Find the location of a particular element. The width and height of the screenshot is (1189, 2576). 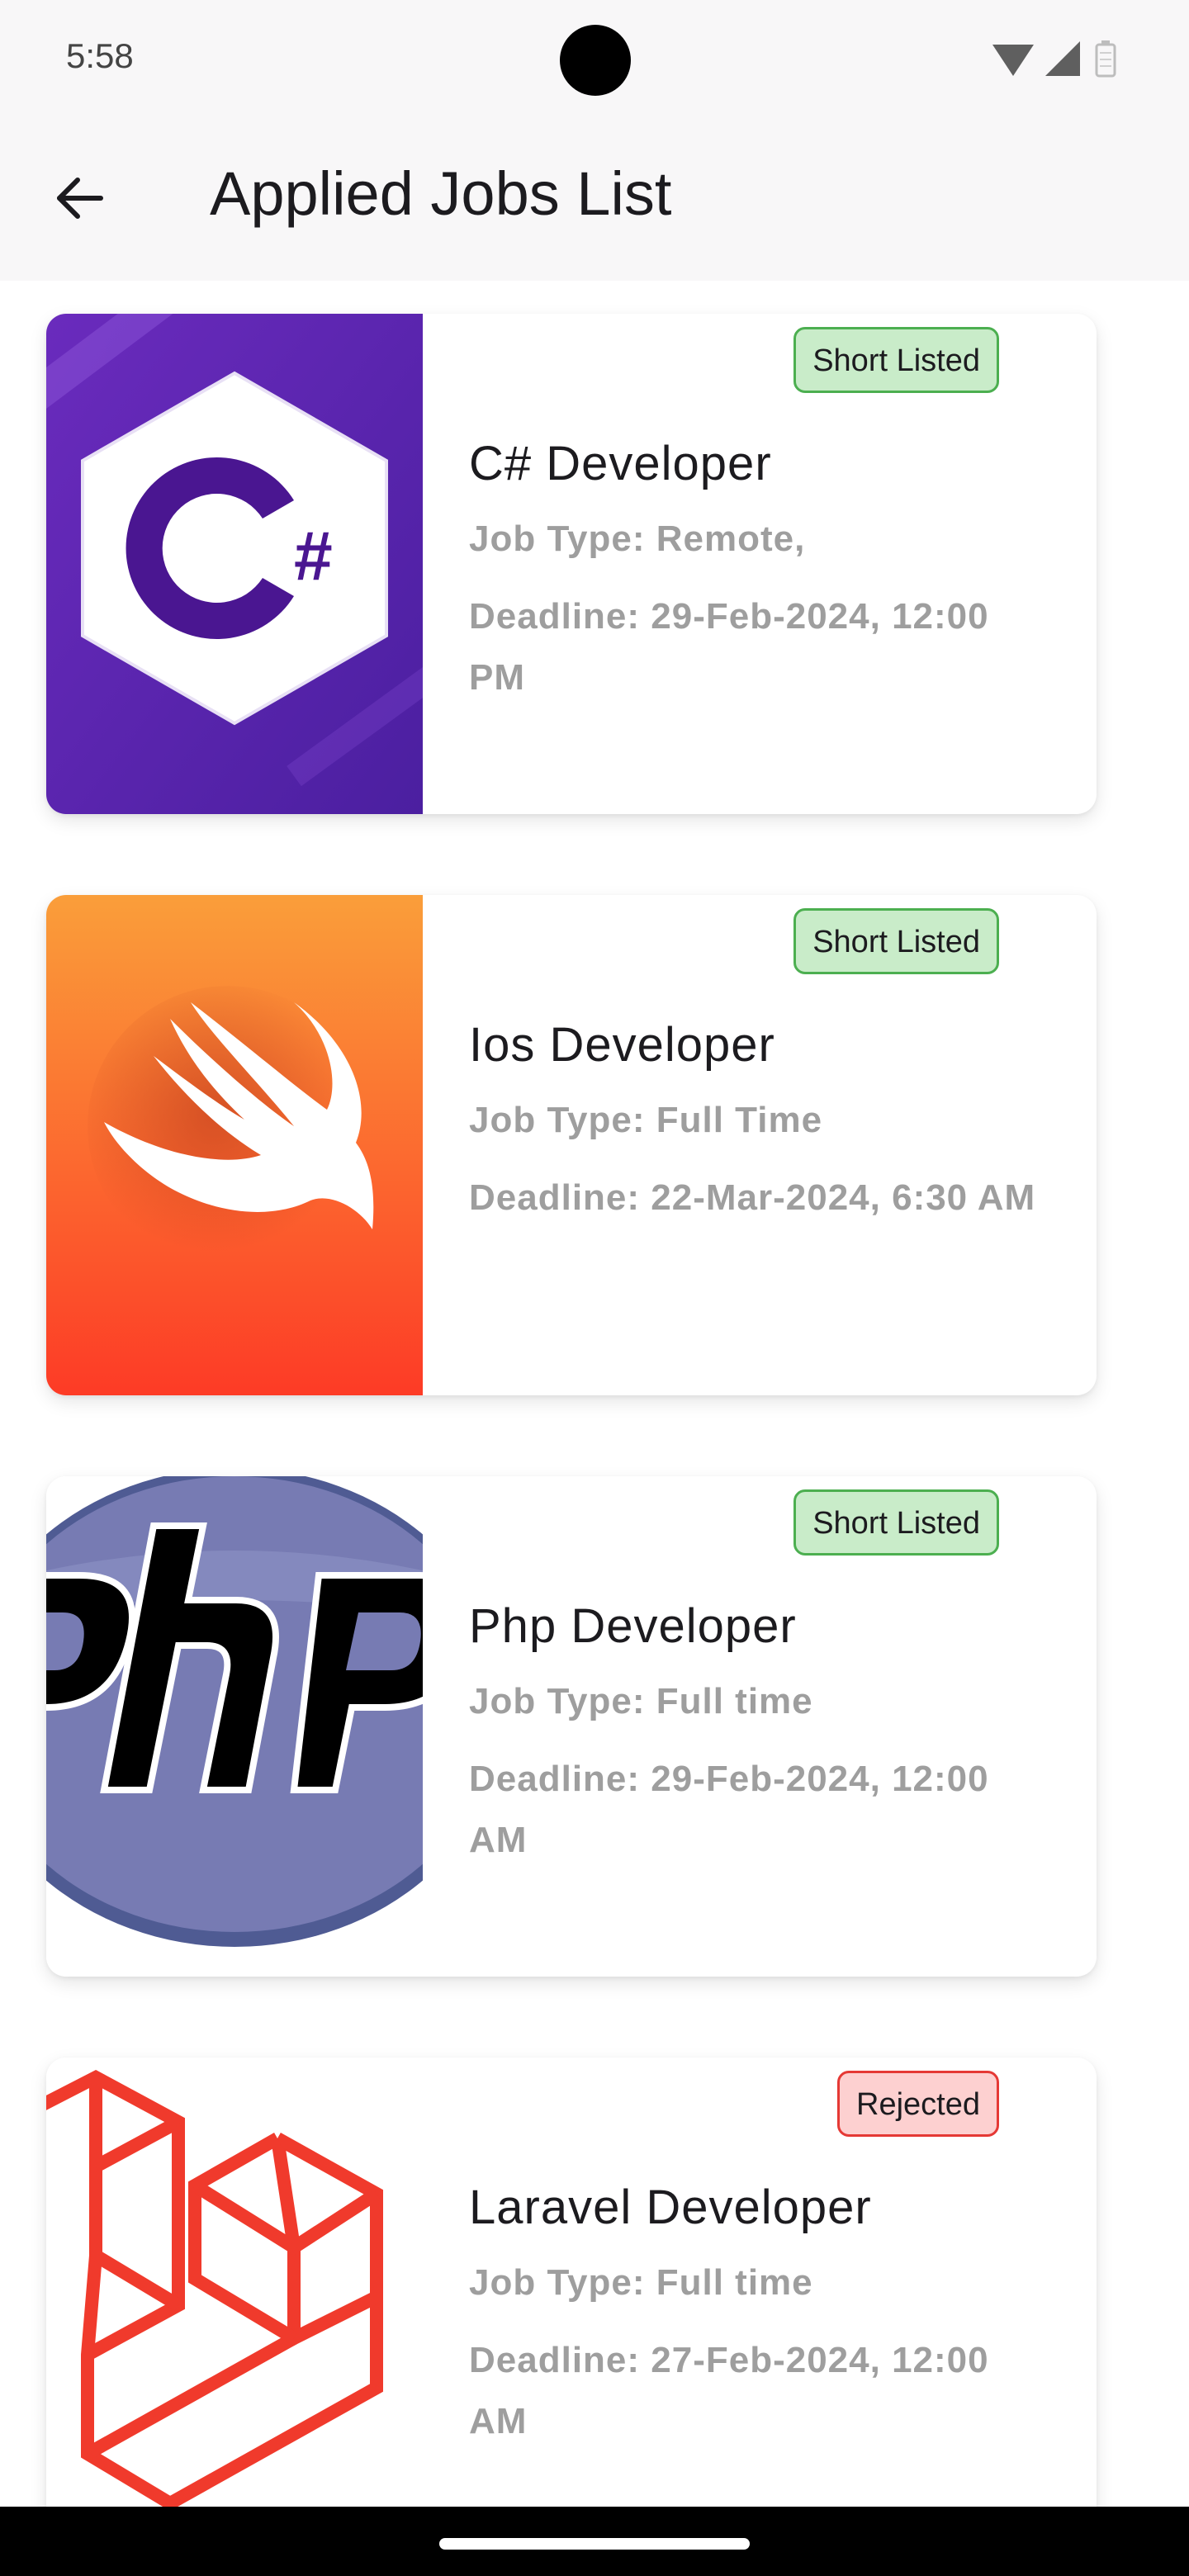

job-title: Php Developer is located at coordinates (633, 1626).